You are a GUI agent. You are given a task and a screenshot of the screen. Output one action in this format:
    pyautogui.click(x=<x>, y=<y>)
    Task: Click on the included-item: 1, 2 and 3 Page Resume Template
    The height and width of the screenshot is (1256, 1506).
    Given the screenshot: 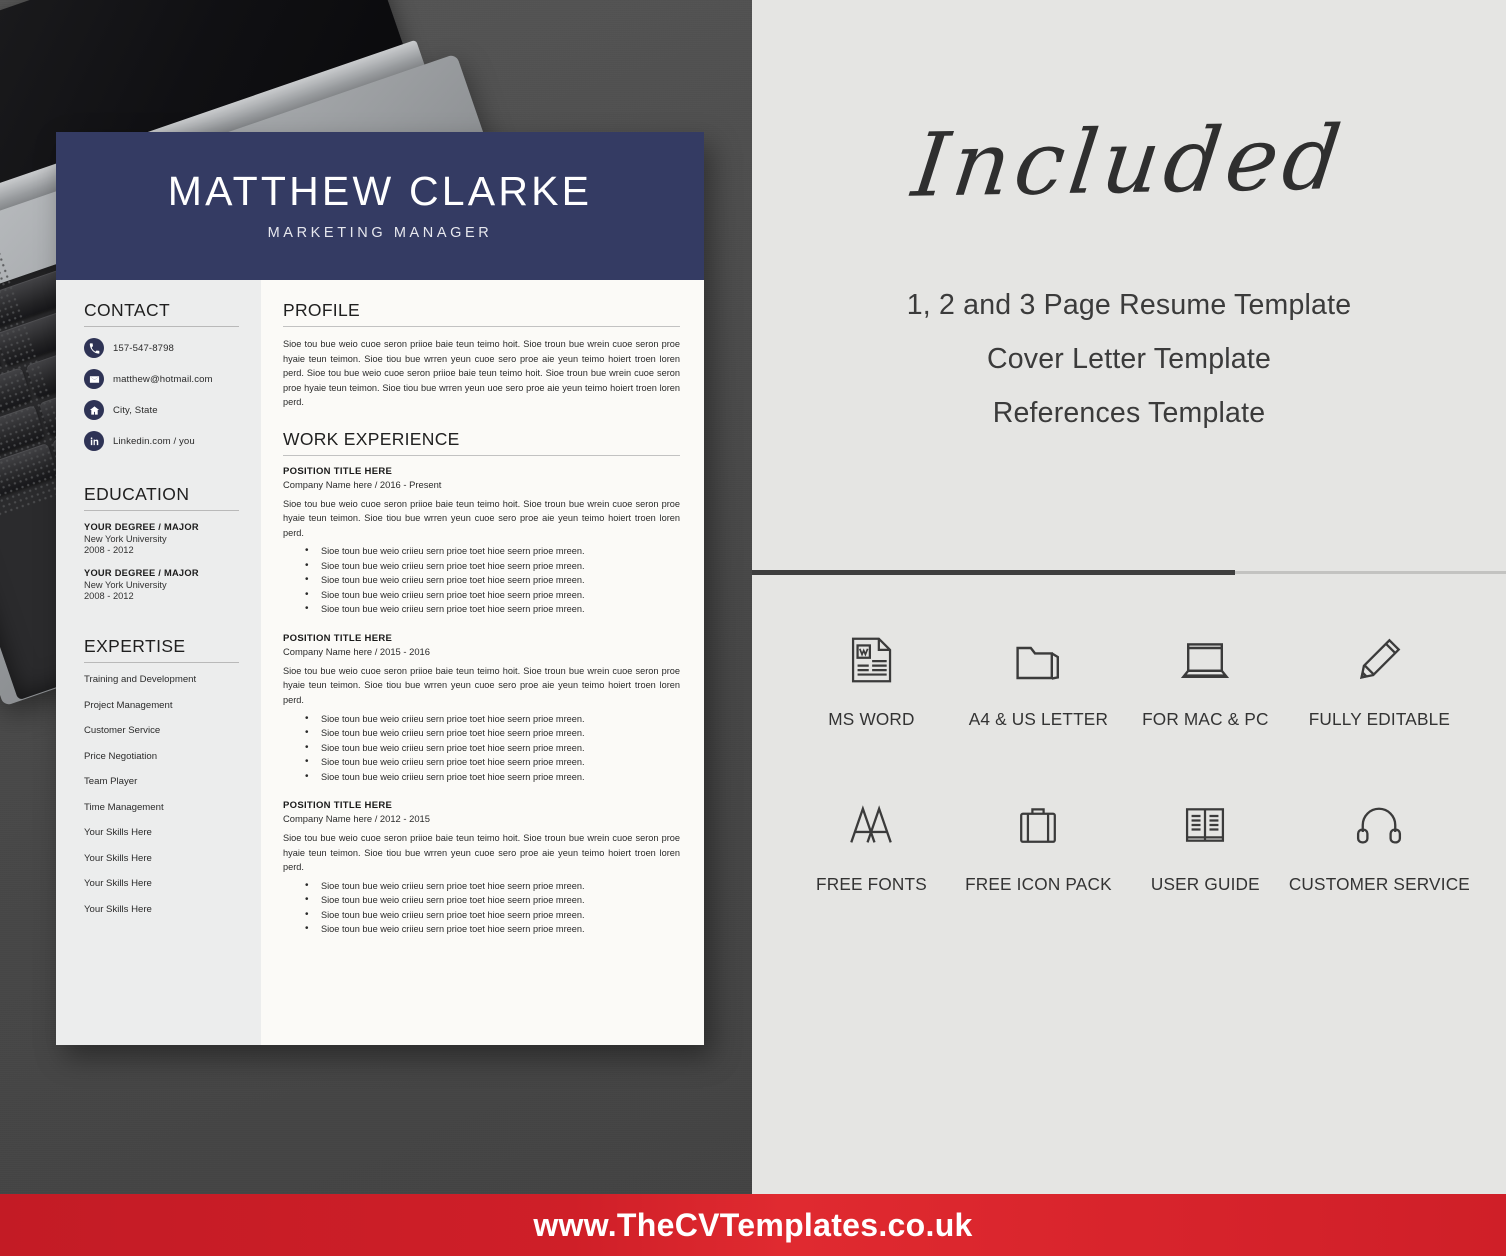 What is the action you would take?
    pyautogui.click(x=1129, y=305)
    